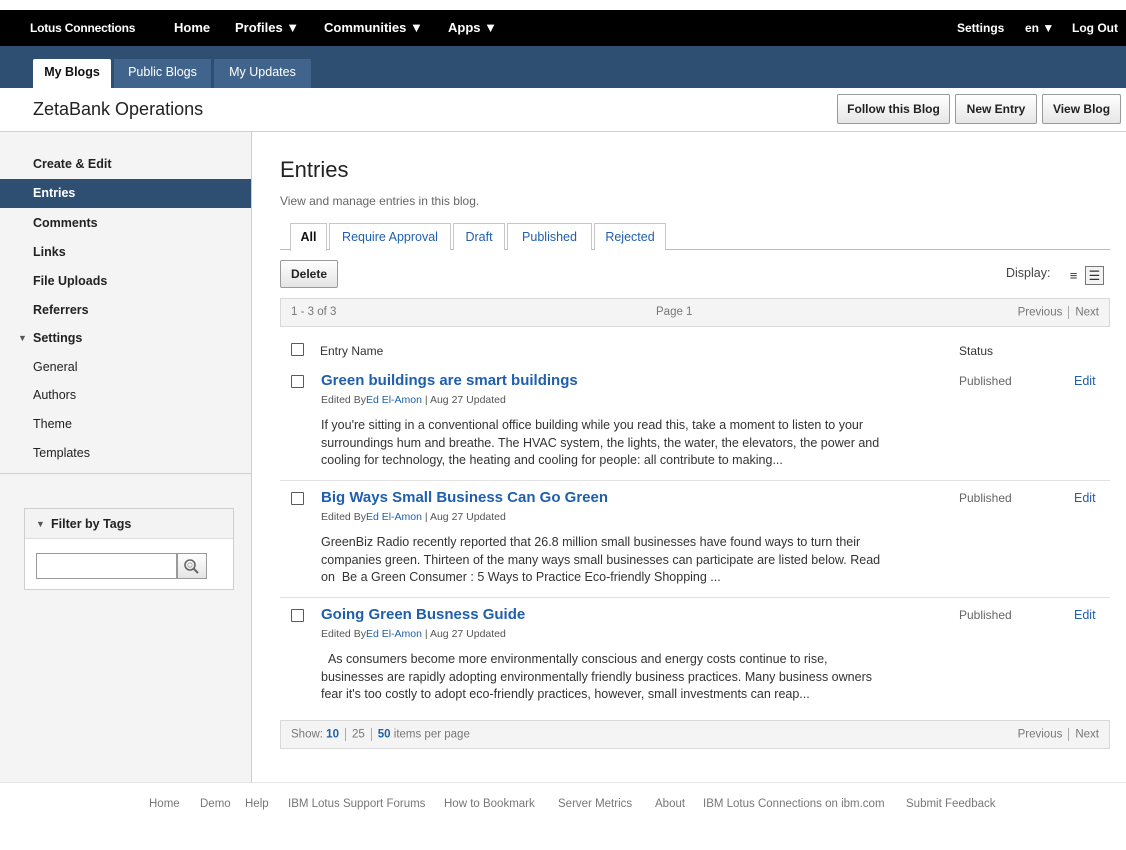 The height and width of the screenshot is (850, 1126). I want to click on blogs-tab-band: My Blogs Public Blogs My Updates, so click(563, 67).